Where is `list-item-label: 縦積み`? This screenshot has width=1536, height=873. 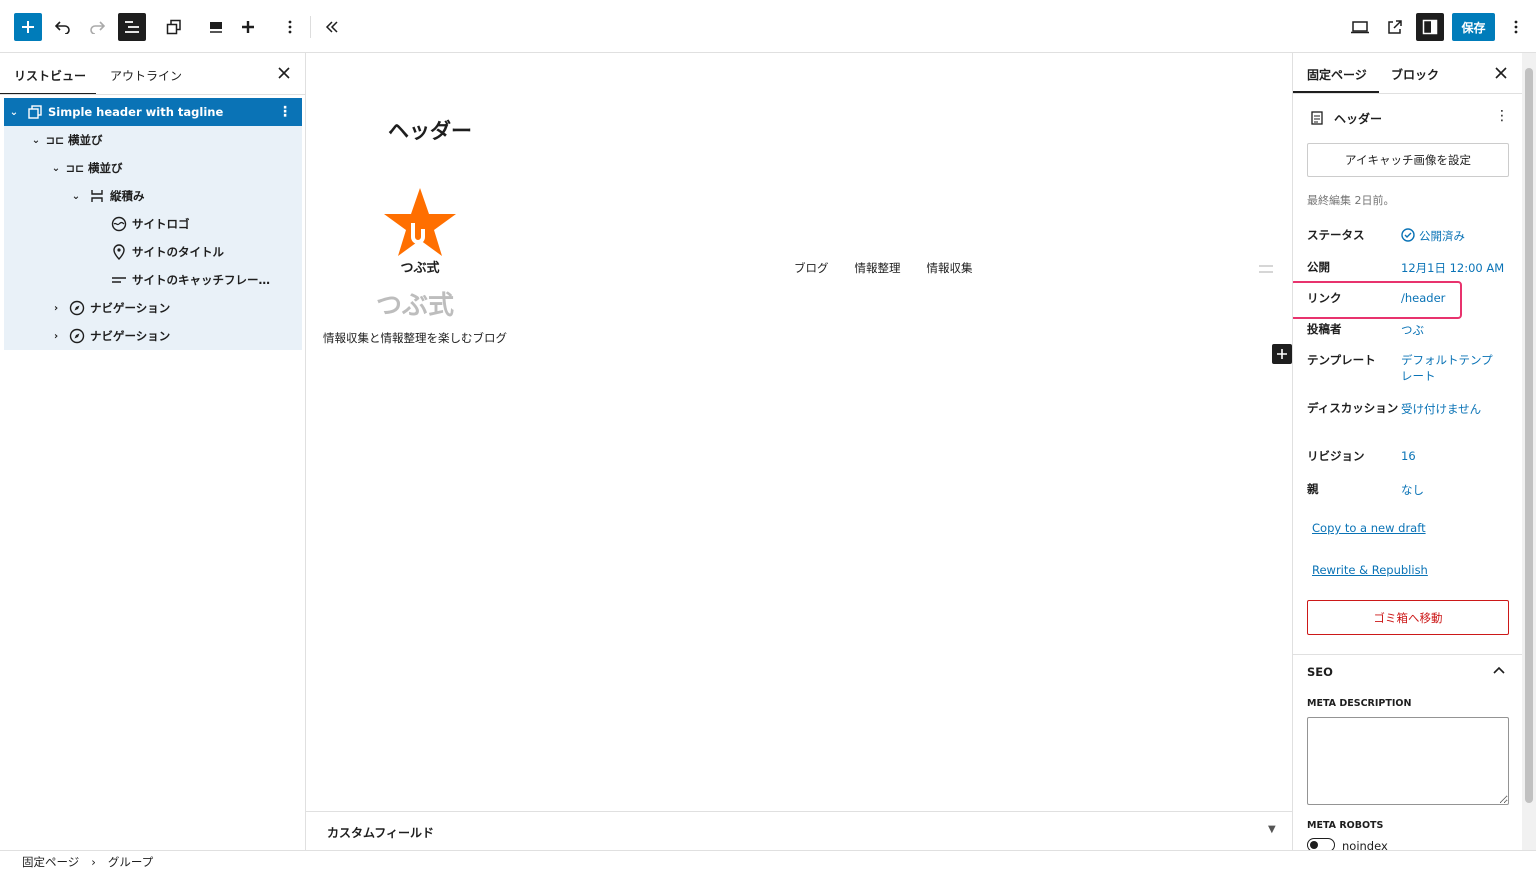 list-item-label: 縦積み is located at coordinates (127, 196).